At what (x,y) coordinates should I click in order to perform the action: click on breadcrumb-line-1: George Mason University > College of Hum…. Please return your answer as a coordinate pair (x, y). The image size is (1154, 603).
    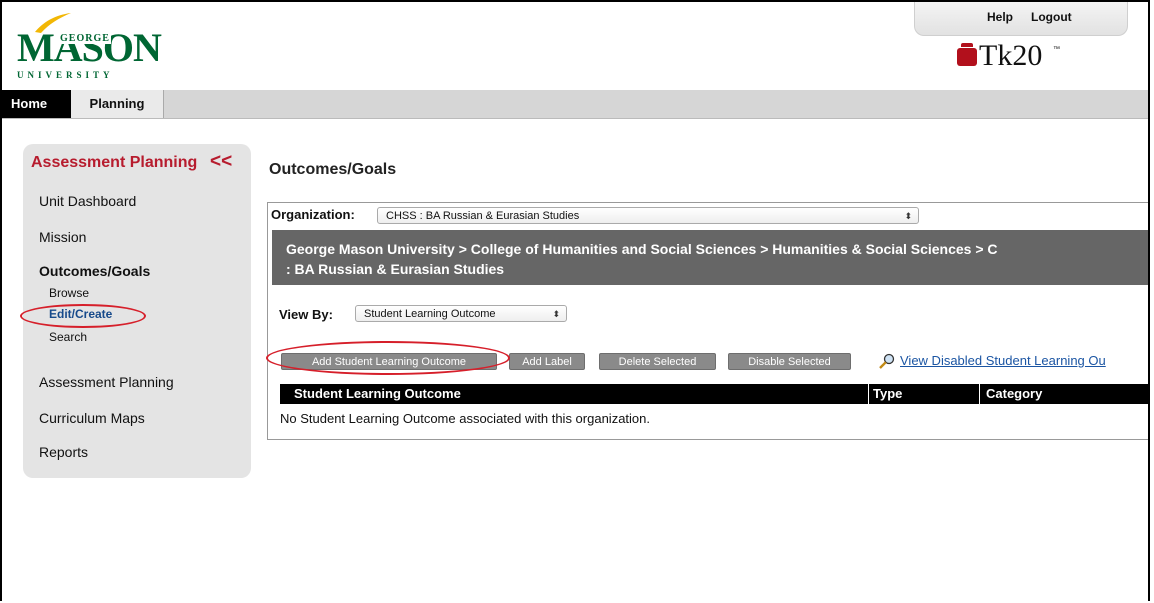
    Looking at the image, I should click on (642, 249).